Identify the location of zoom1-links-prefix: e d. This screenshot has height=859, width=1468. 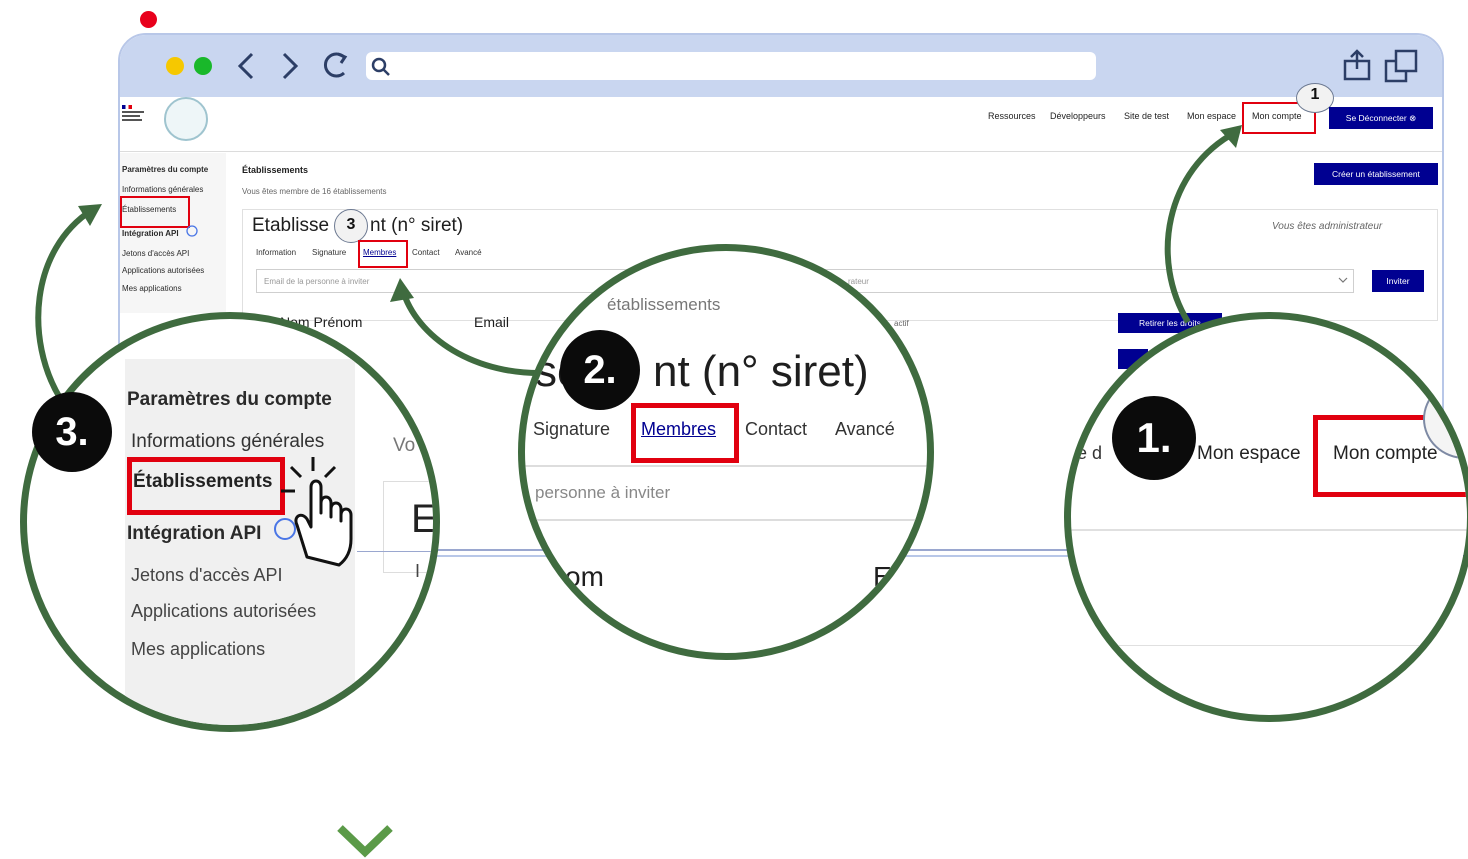
(1090, 453).